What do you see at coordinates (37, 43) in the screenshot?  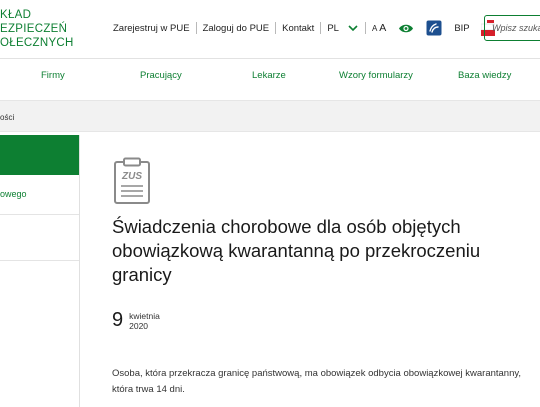 I see `logo-line-3: OŁECZNYCH` at bounding box center [37, 43].